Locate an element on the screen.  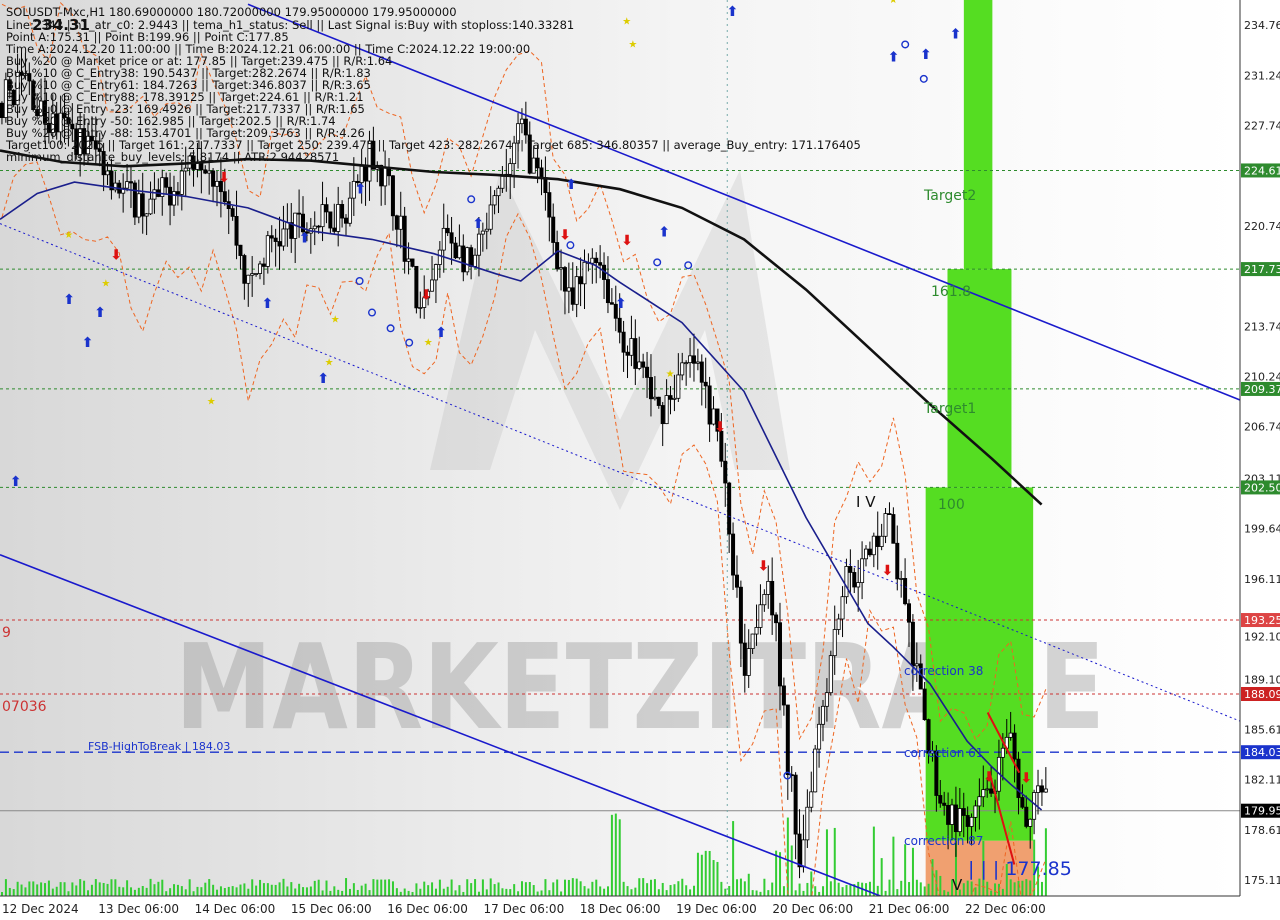
y-tick-14: 193.25 is located at coordinates (1260, 620).